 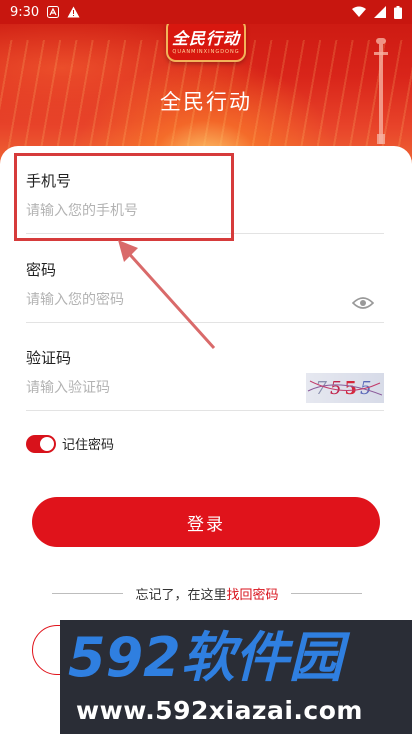 I want to click on phone-field: 手机号, so click(x=205, y=202).